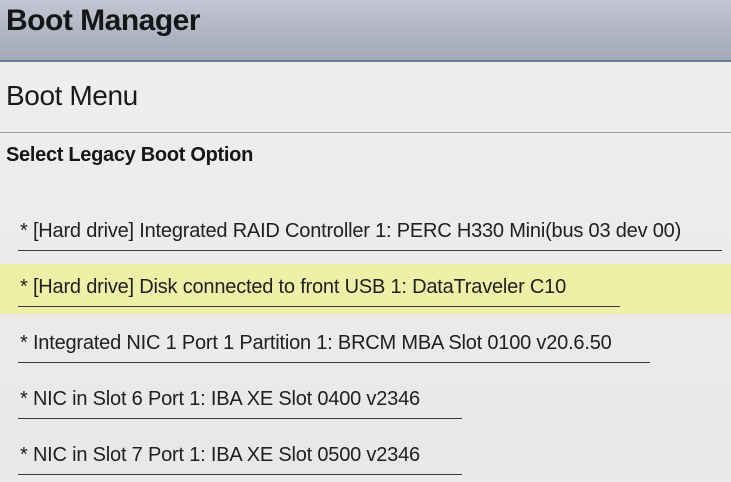 This screenshot has height=482, width=731. What do you see at coordinates (365, 132) in the screenshot?
I see `divider` at bounding box center [365, 132].